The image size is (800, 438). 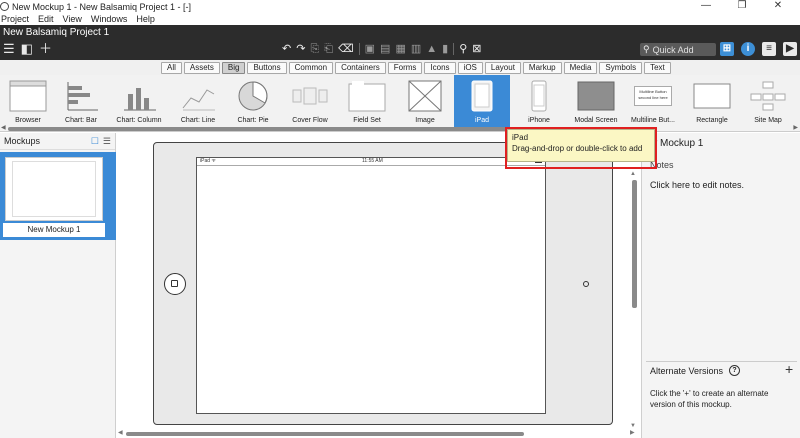 I want to click on component-browser: Browser, so click(x=28, y=101).